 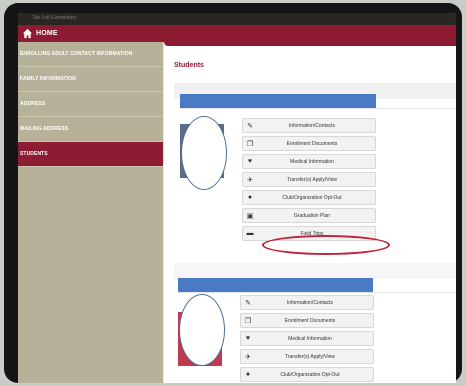 I want to click on sidebar-item-enrolling-adult: ENROLLING ADULT CONTACT INFORMATION, so click(x=90, y=54).